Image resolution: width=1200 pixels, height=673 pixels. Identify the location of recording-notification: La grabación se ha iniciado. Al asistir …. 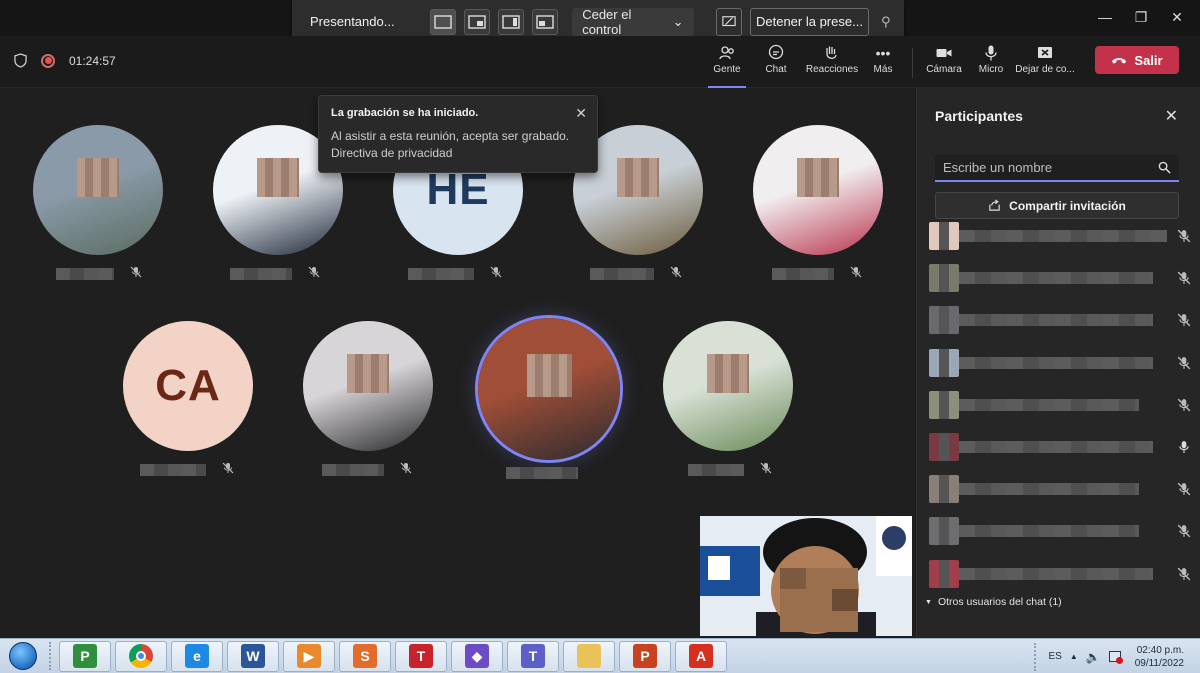
(458, 134).